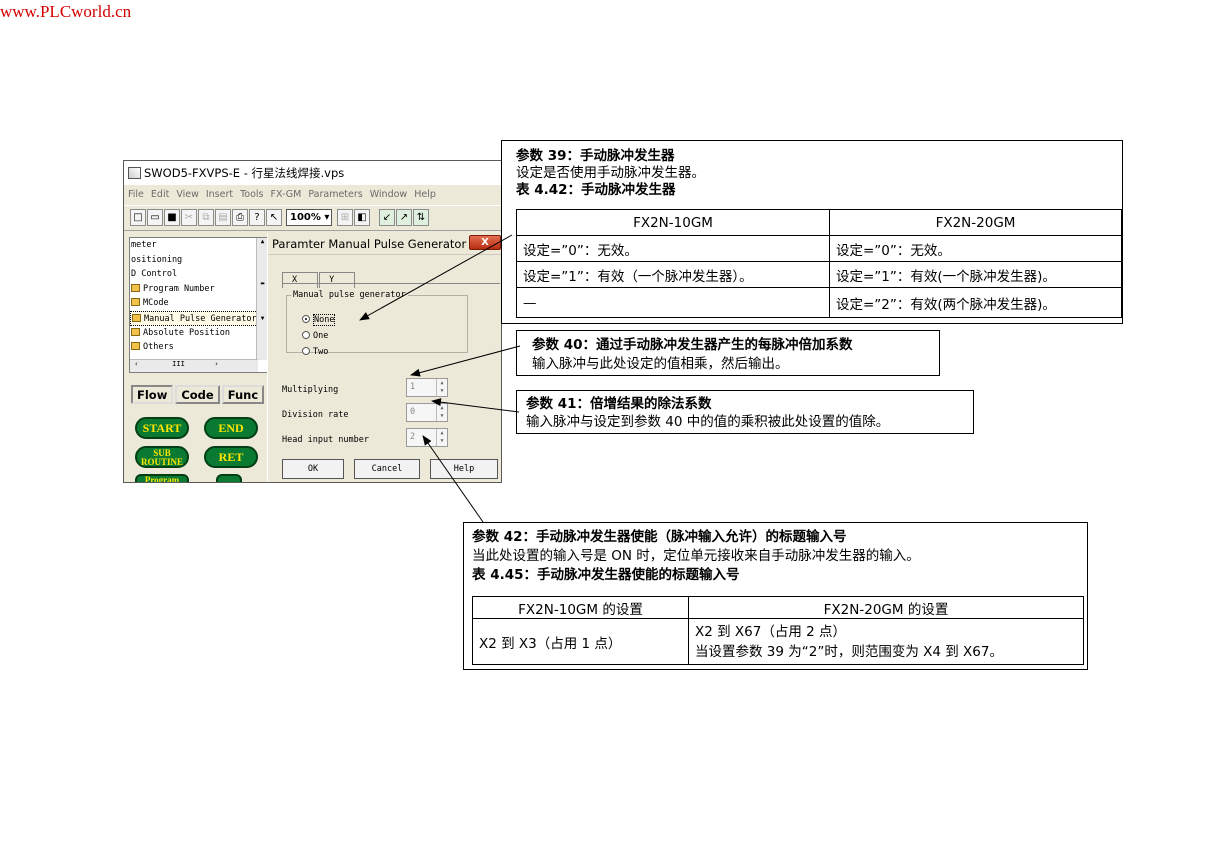  I want to click on radio-one: One, so click(315, 336).